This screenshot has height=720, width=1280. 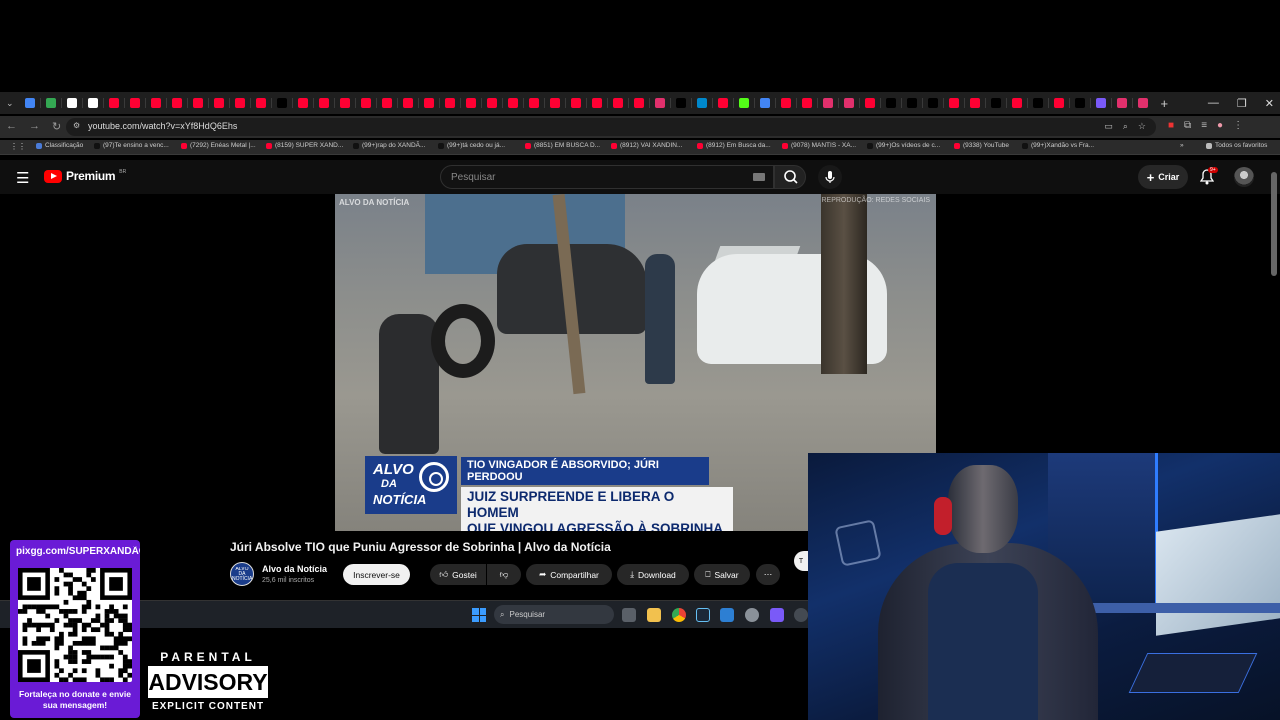 What do you see at coordinates (679, 615) in the screenshot?
I see `chrome-icon` at bounding box center [679, 615].